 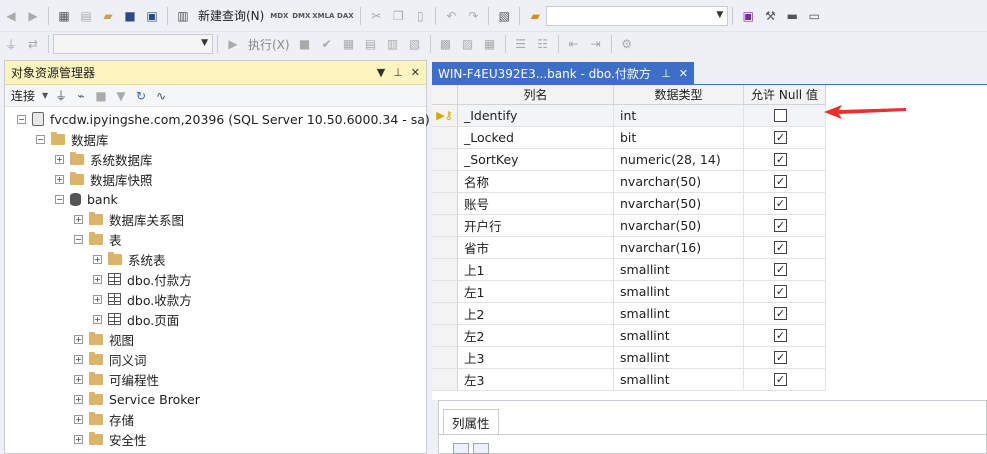 What do you see at coordinates (770, 16) in the screenshot?
I see `wrench-icon: ⚒` at bounding box center [770, 16].